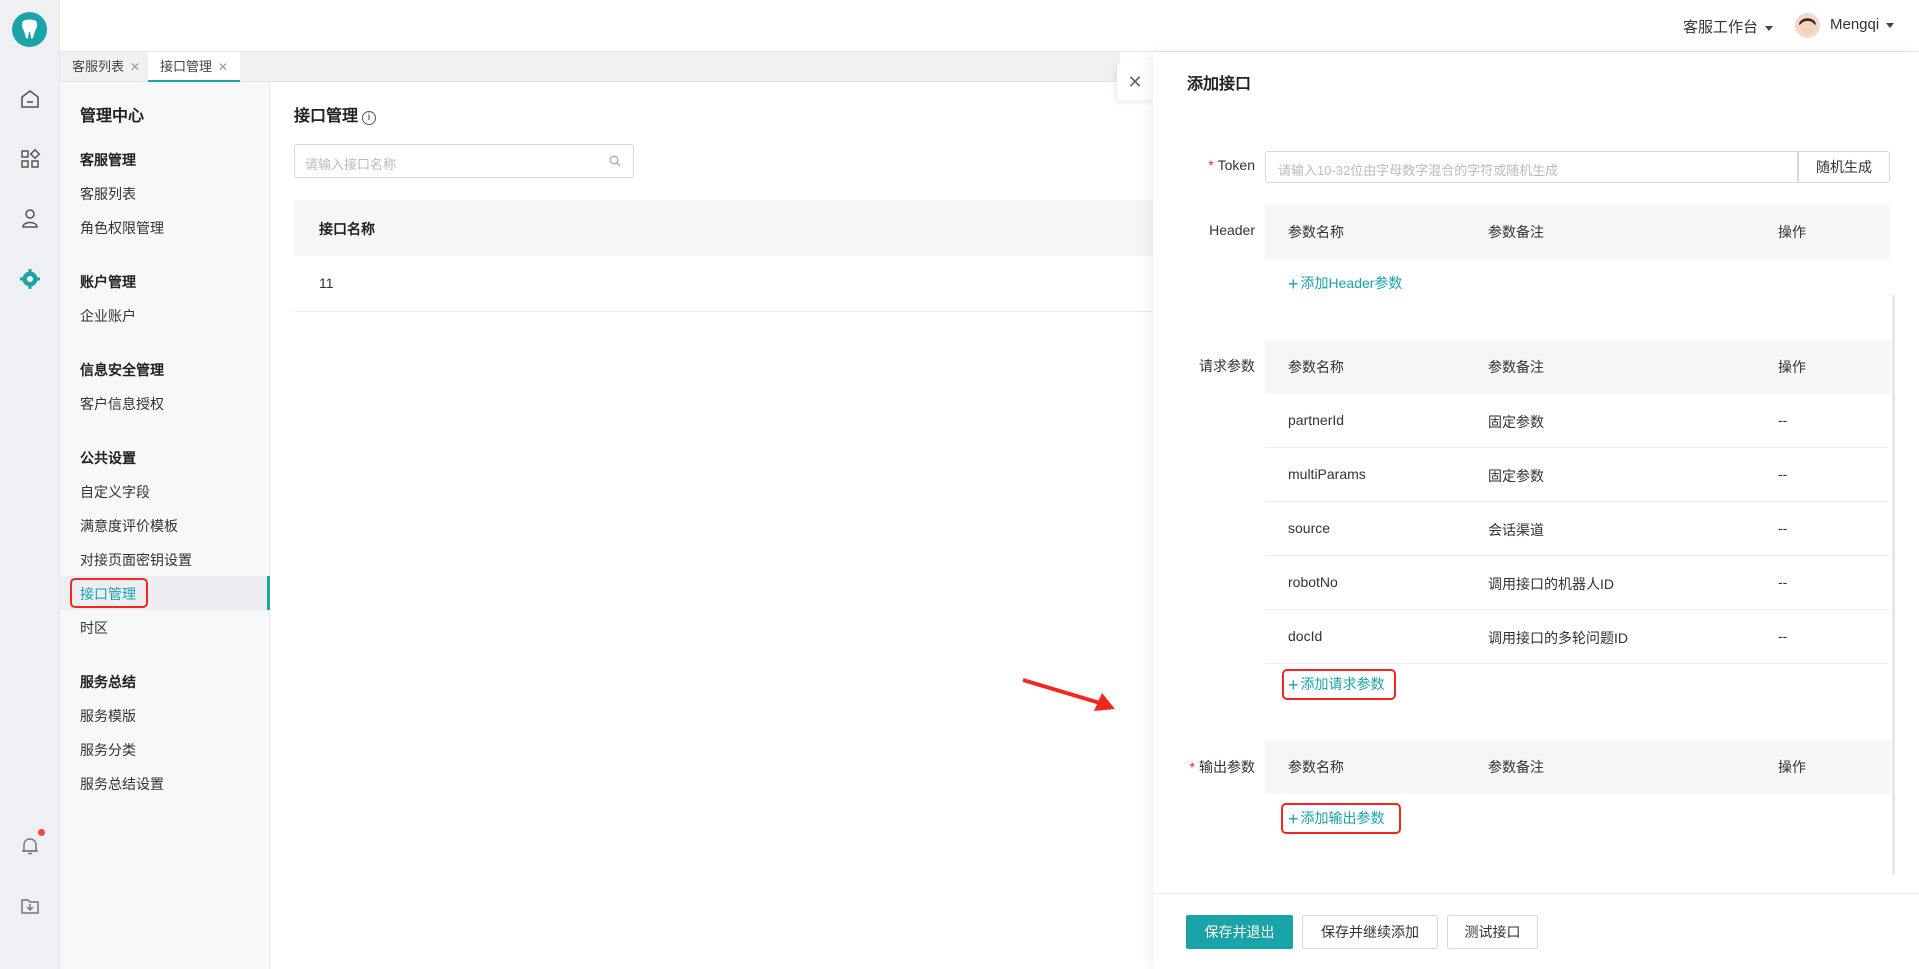 The height and width of the screenshot is (969, 1919). I want to click on param-name: docId, so click(1305, 636).